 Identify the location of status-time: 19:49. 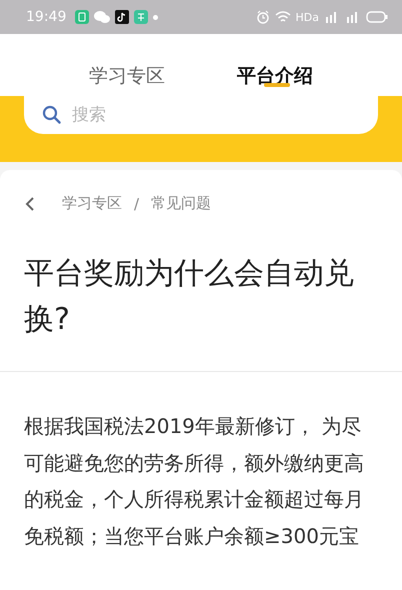
(46, 17).